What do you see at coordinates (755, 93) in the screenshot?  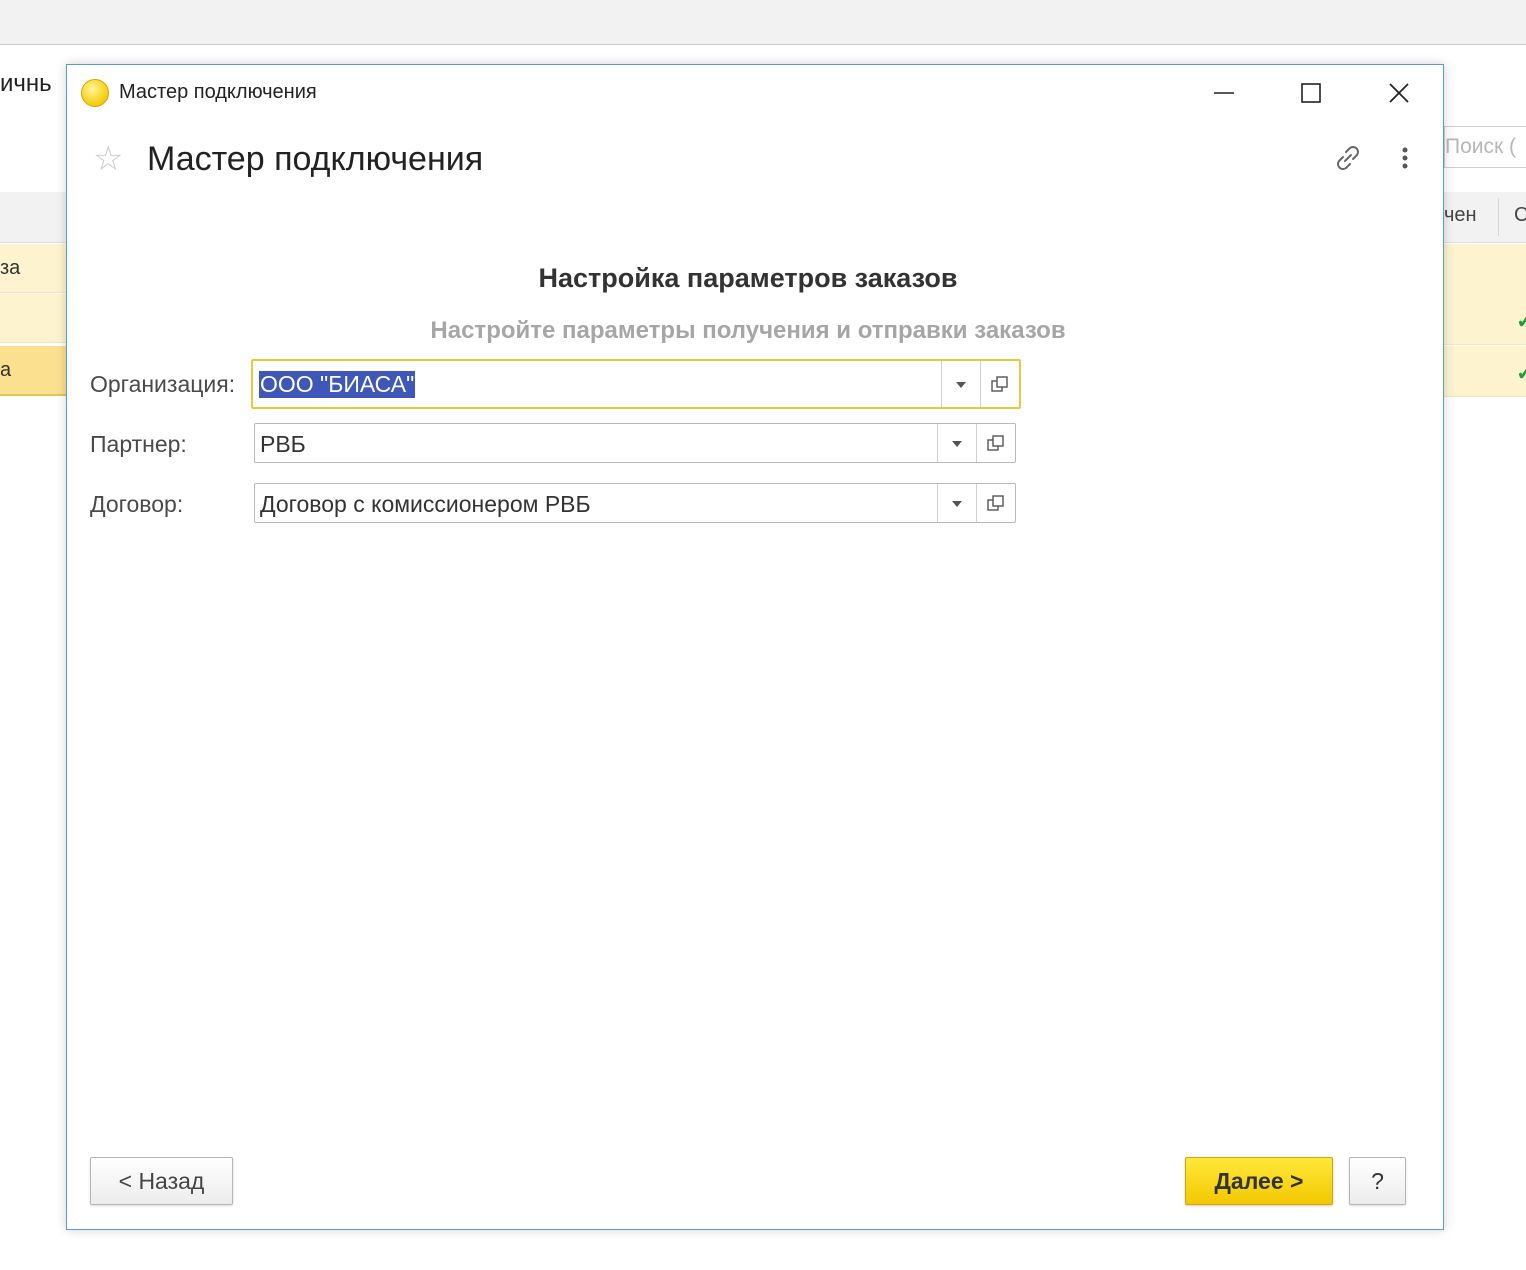 I see `window-titlebar: Мастер подключения` at bounding box center [755, 93].